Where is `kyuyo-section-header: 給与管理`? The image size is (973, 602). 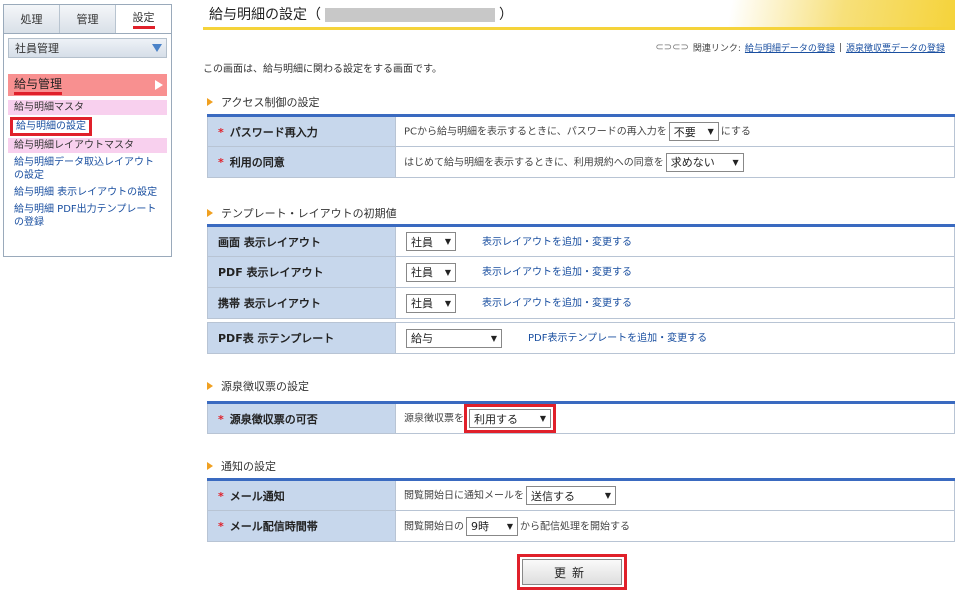 kyuyo-section-header: 給与管理 is located at coordinates (87, 85).